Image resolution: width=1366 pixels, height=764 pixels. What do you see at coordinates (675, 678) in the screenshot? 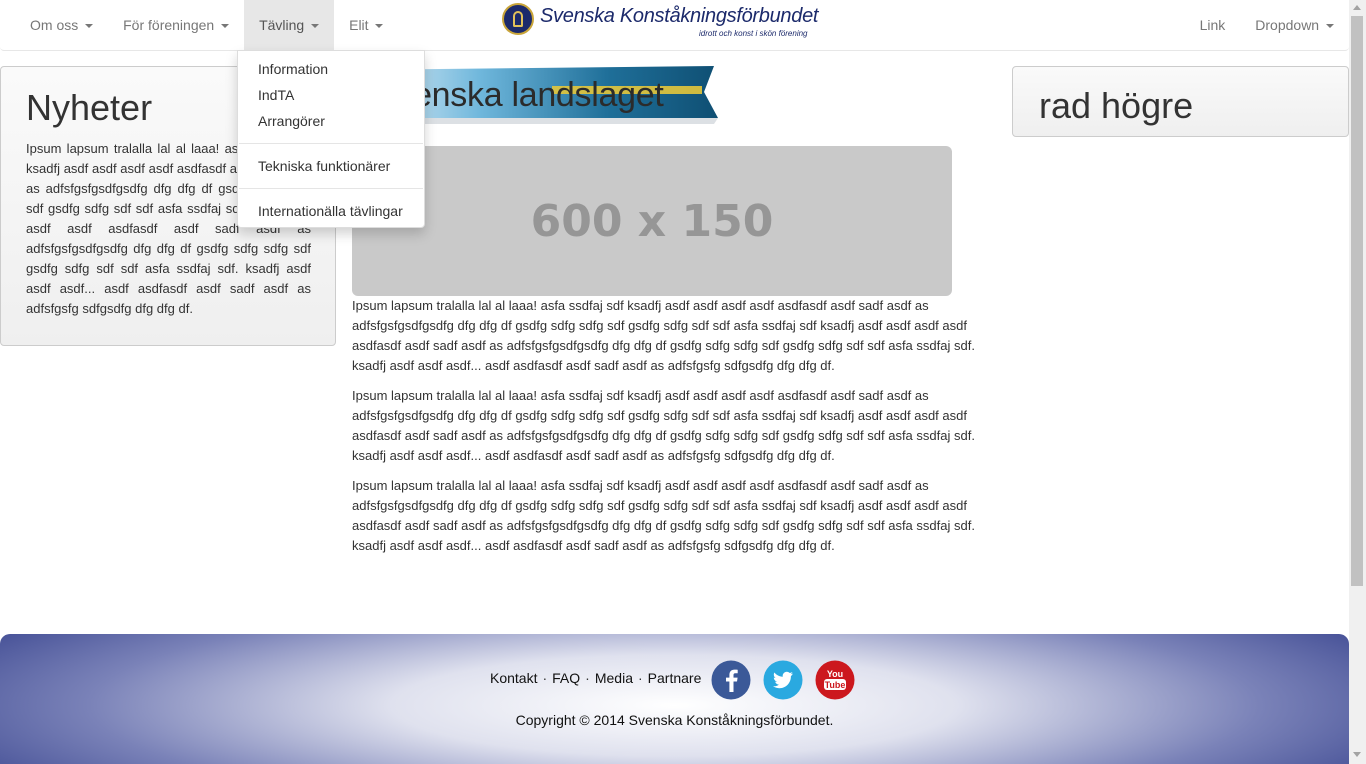
I see `footer-link-partnare: Partnare` at bounding box center [675, 678].